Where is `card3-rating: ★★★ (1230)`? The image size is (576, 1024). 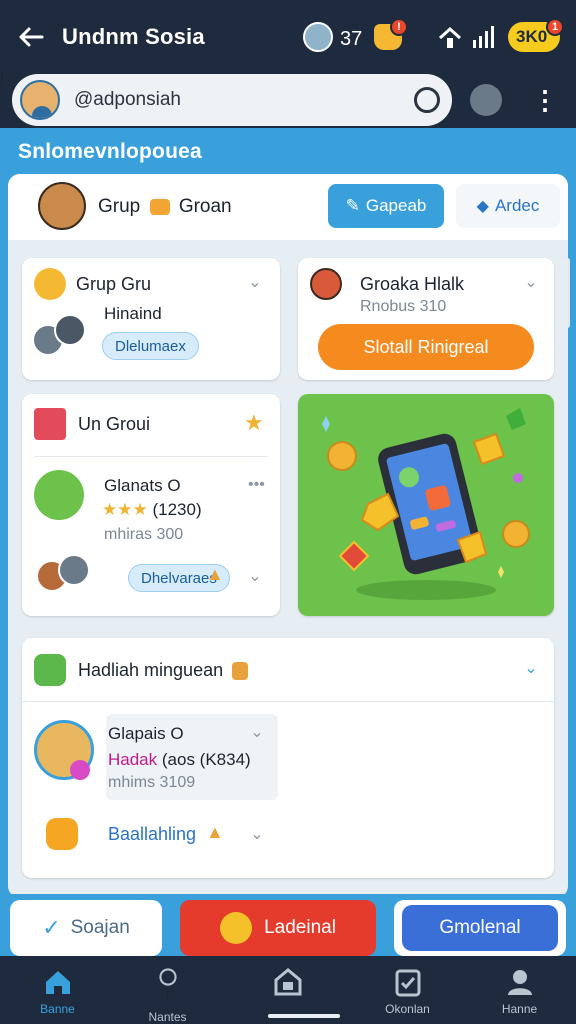 card3-rating: ★★★ (1230) is located at coordinates (152, 509).